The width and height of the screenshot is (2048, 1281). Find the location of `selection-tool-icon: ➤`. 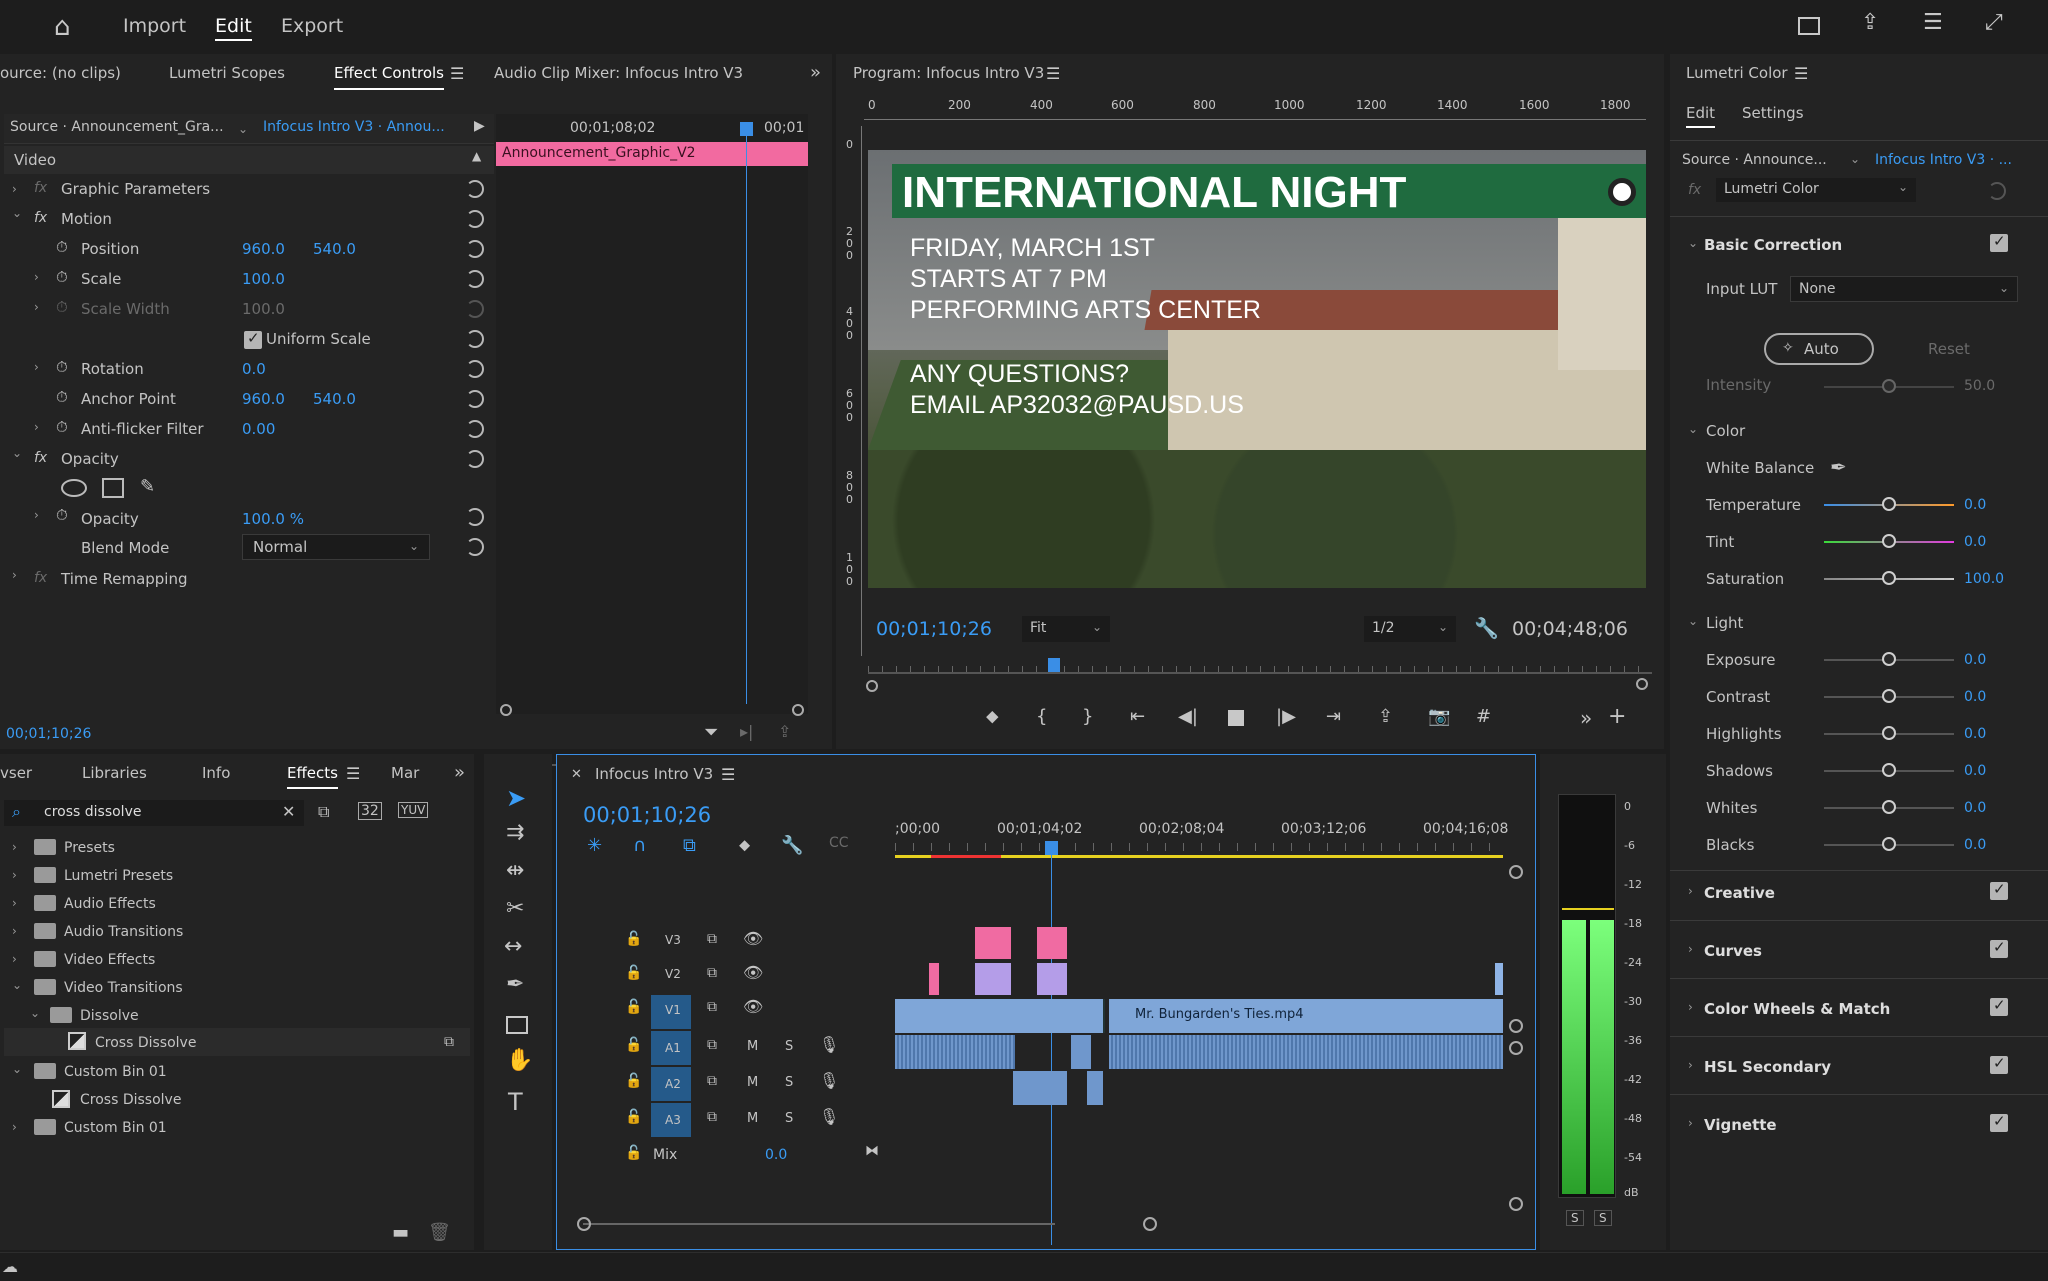

selection-tool-icon: ➤ is located at coordinates (516, 798).